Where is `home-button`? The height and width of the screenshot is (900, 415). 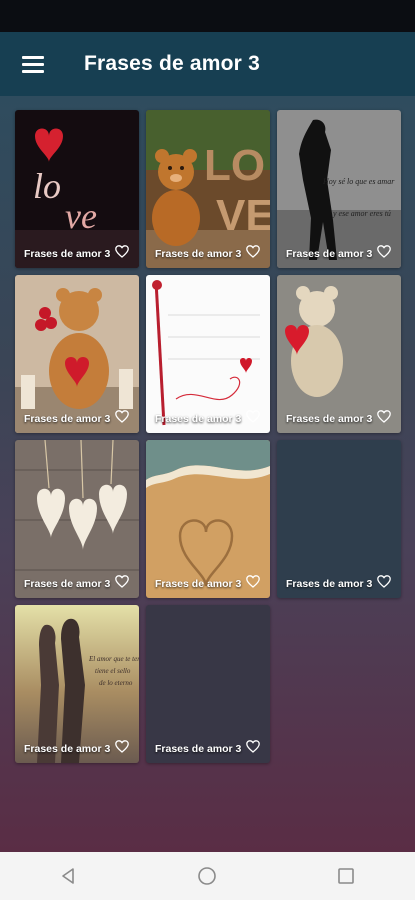
home-button is located at coordinates (207, 876).